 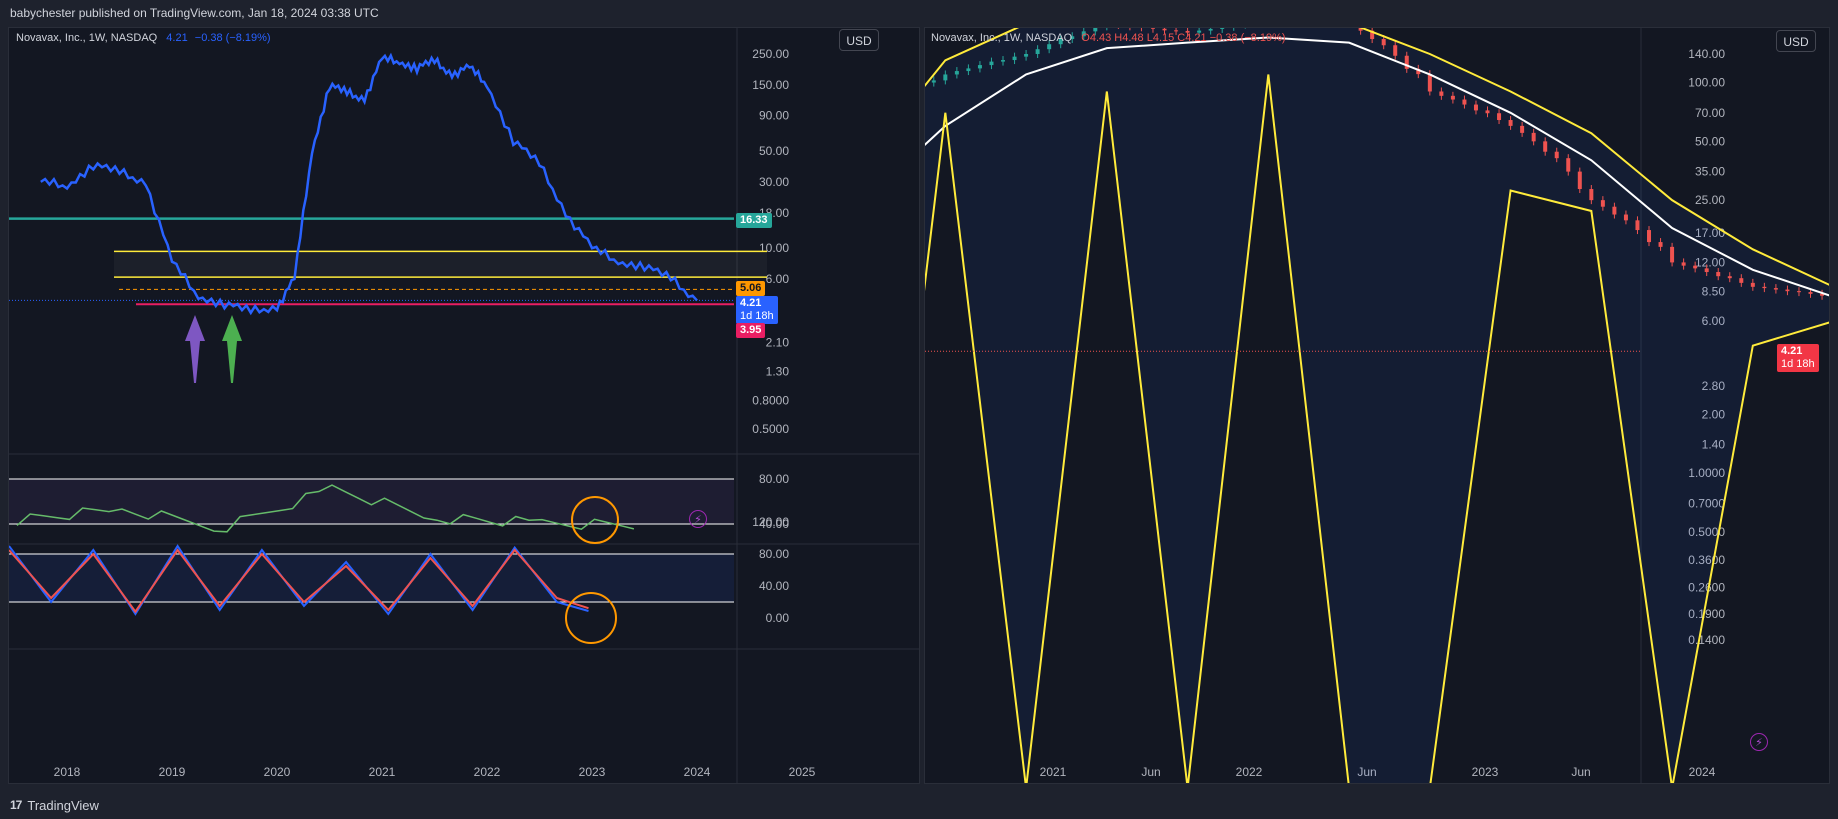 I want to click on rsi-band, so click(x=371, y=501).